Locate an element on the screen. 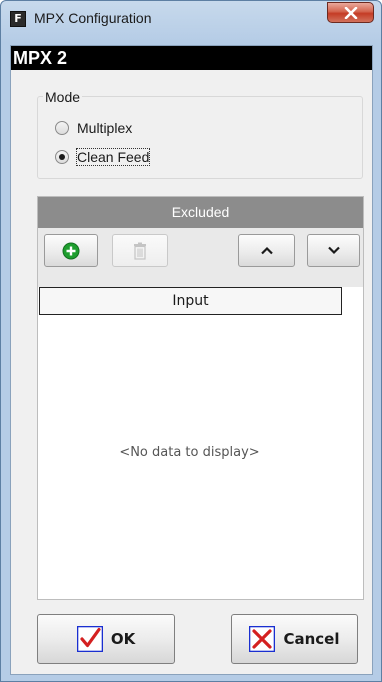  grid-title: Excluded is located at coordinates (200, 212).